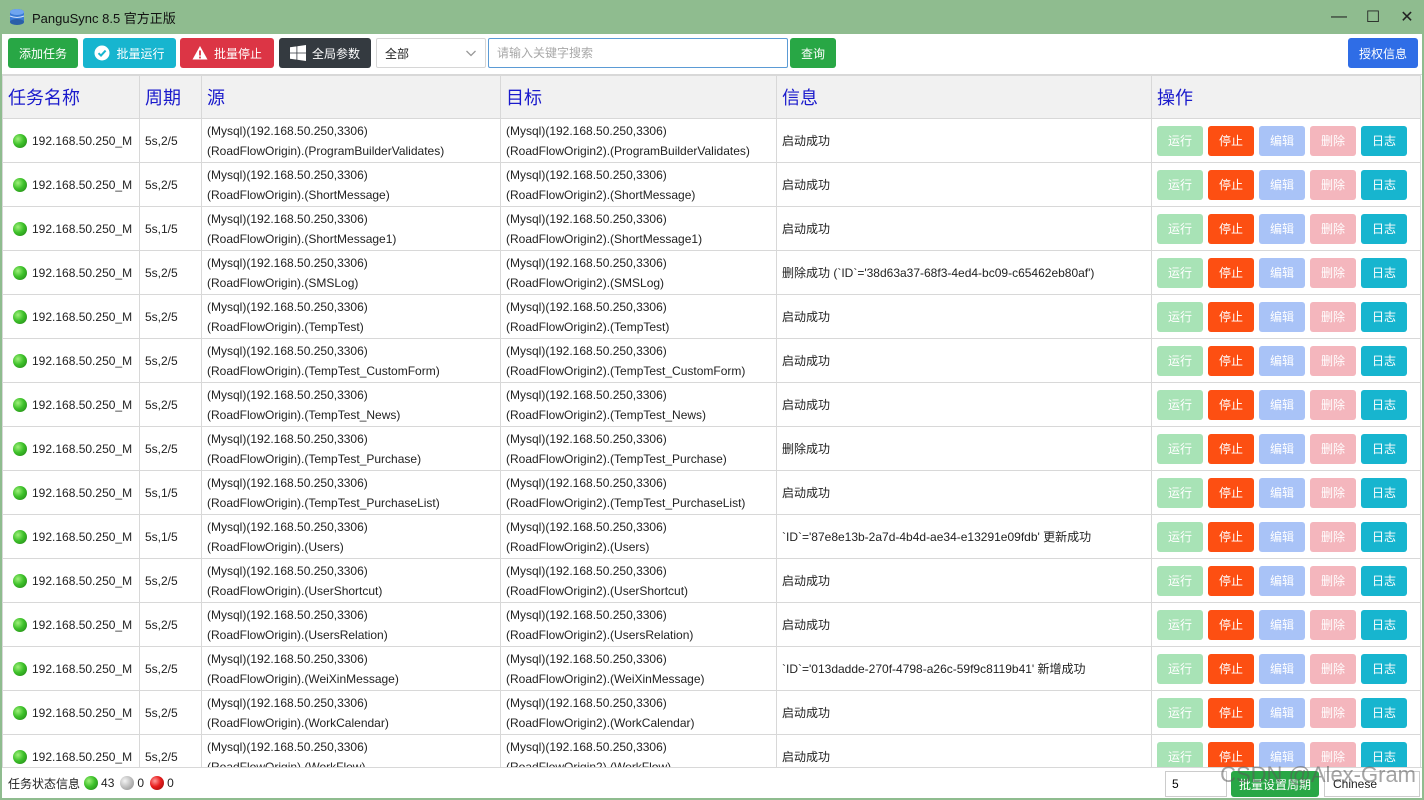 The image size is (1424, 800). I want to click on header-target: 目标, so click(638, 97).